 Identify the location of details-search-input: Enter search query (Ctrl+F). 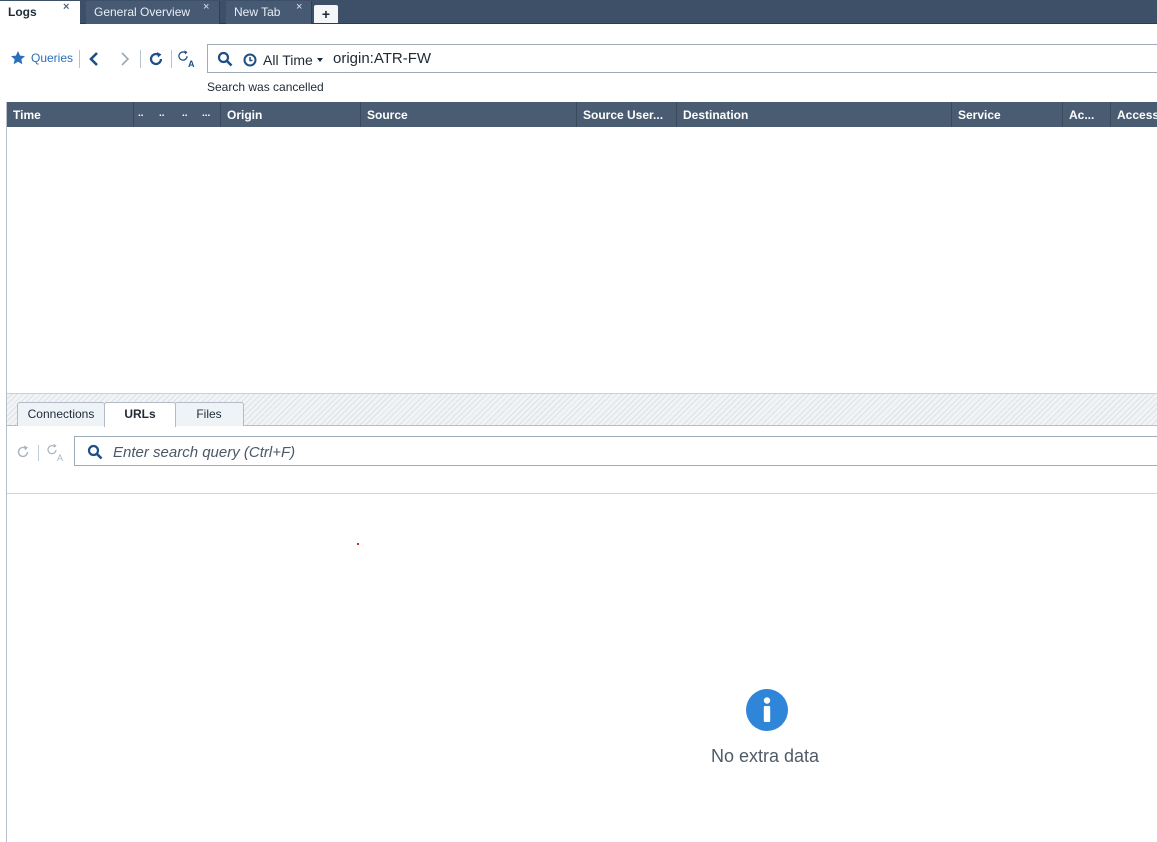
(204, 452).